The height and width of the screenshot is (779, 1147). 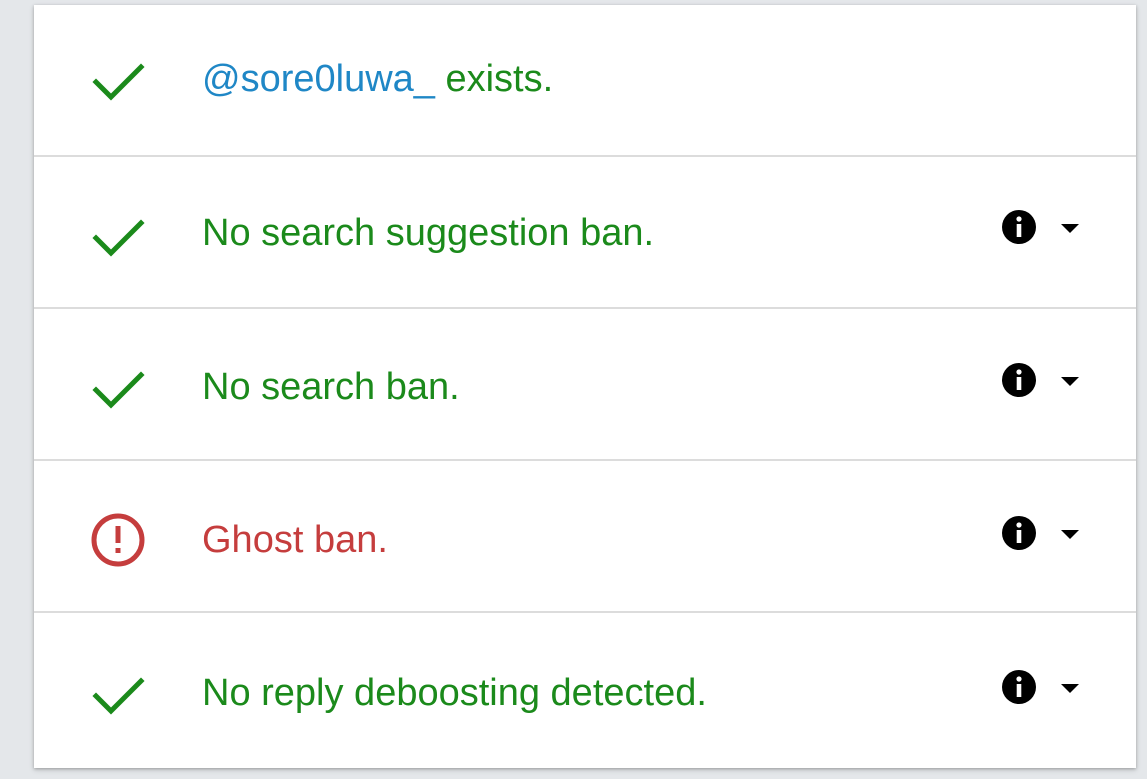 What do you see at coordinates (295, 540) in the screenshot?
I see `result-text: Ghost ban.` at bounding box center [295, 540].